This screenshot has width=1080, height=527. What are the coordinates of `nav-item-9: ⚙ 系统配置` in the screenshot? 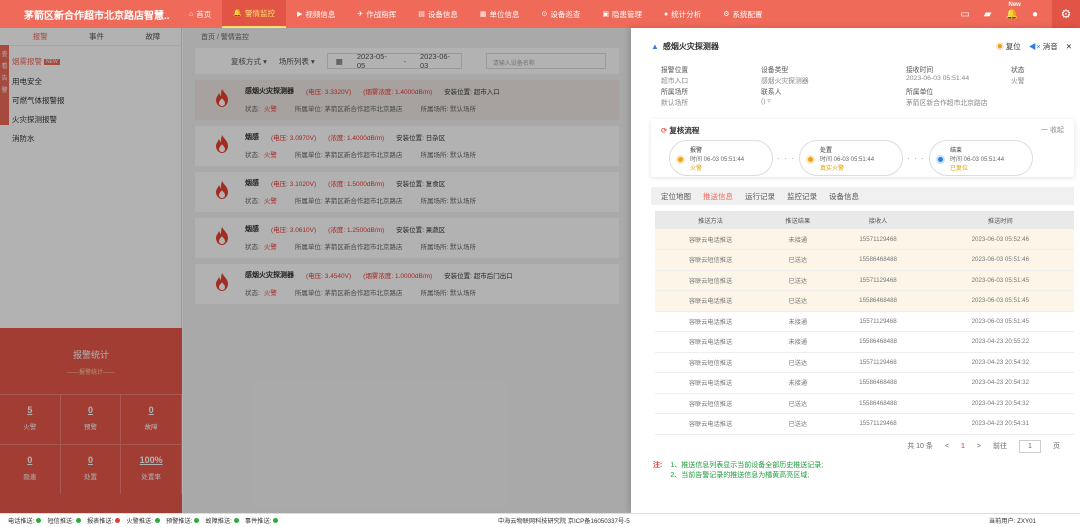 It's located at (742, 14).